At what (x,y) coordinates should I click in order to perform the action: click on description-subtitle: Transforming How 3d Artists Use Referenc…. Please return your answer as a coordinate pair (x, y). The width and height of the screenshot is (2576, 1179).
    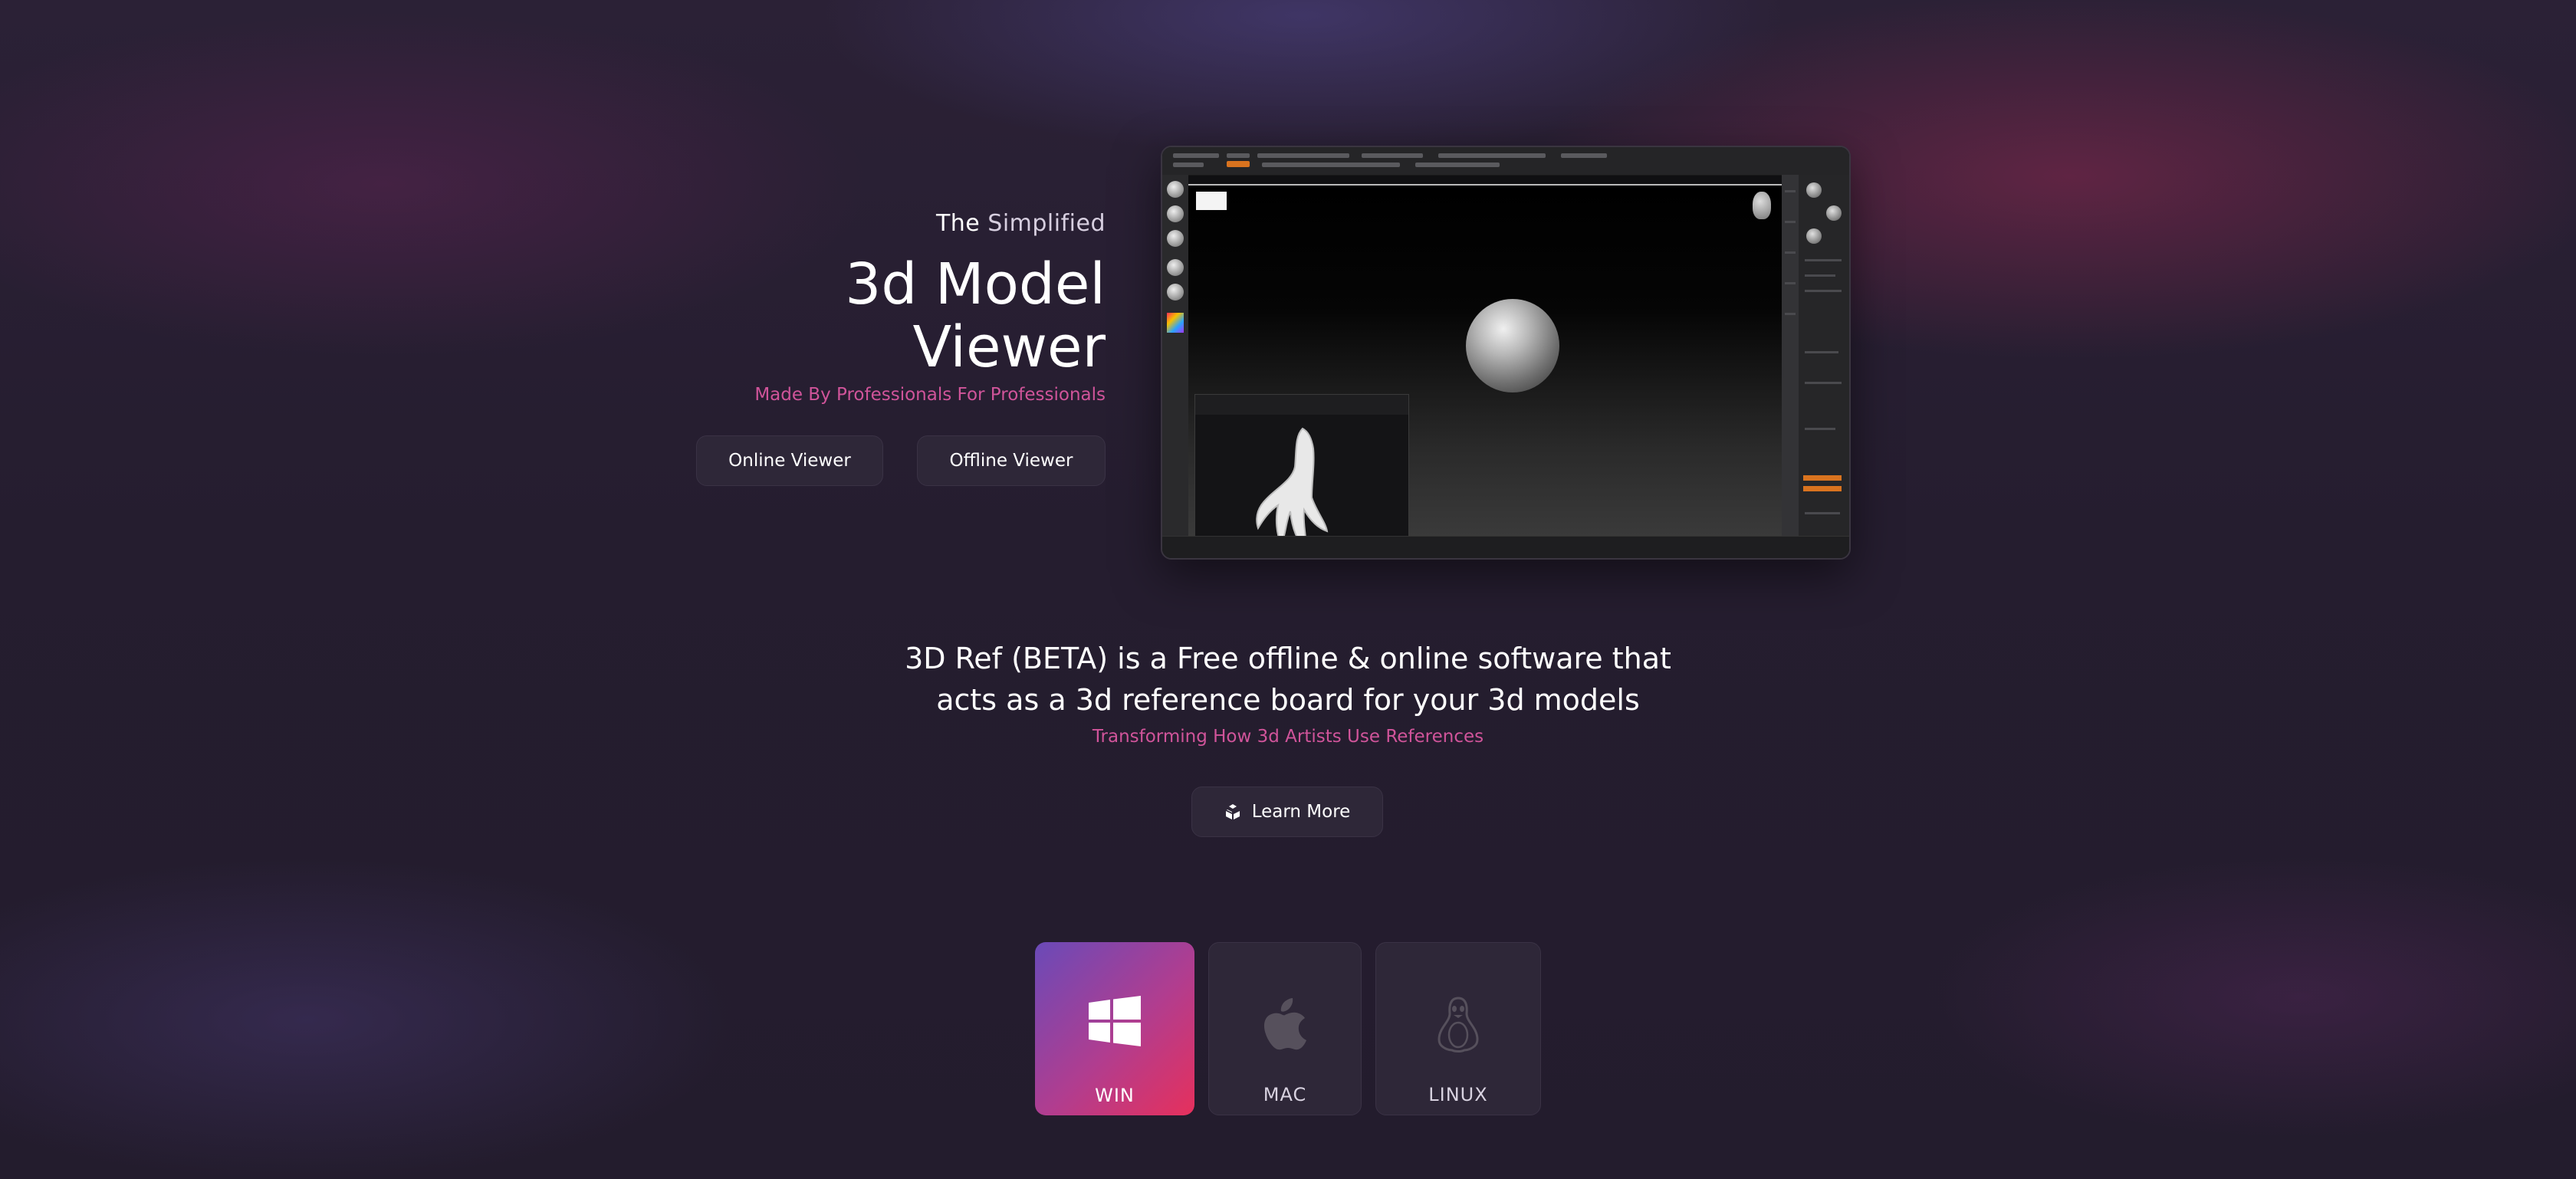
    Looking at the image, I should click on (1288, 737).